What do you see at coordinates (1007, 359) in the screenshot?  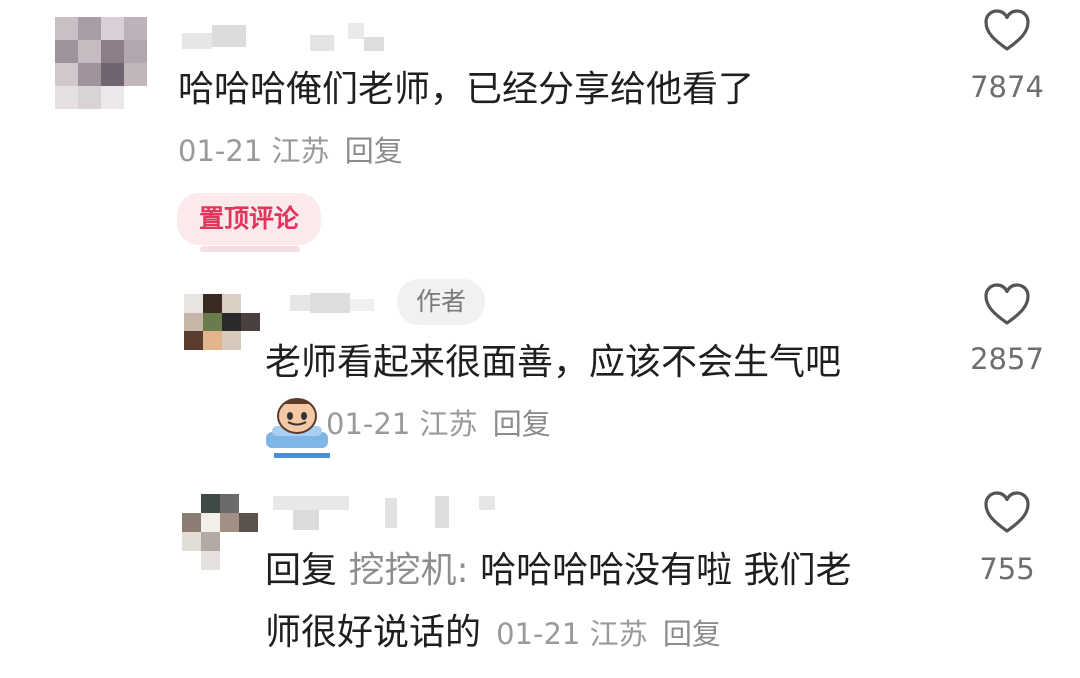 I see `like-count: 2857` at bounding box center [1007, 359].